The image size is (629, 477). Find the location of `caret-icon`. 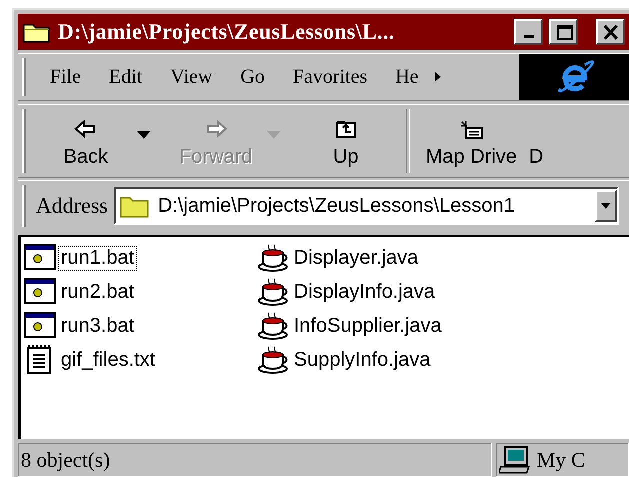

caret-icon is located at coordinates (606, 206).